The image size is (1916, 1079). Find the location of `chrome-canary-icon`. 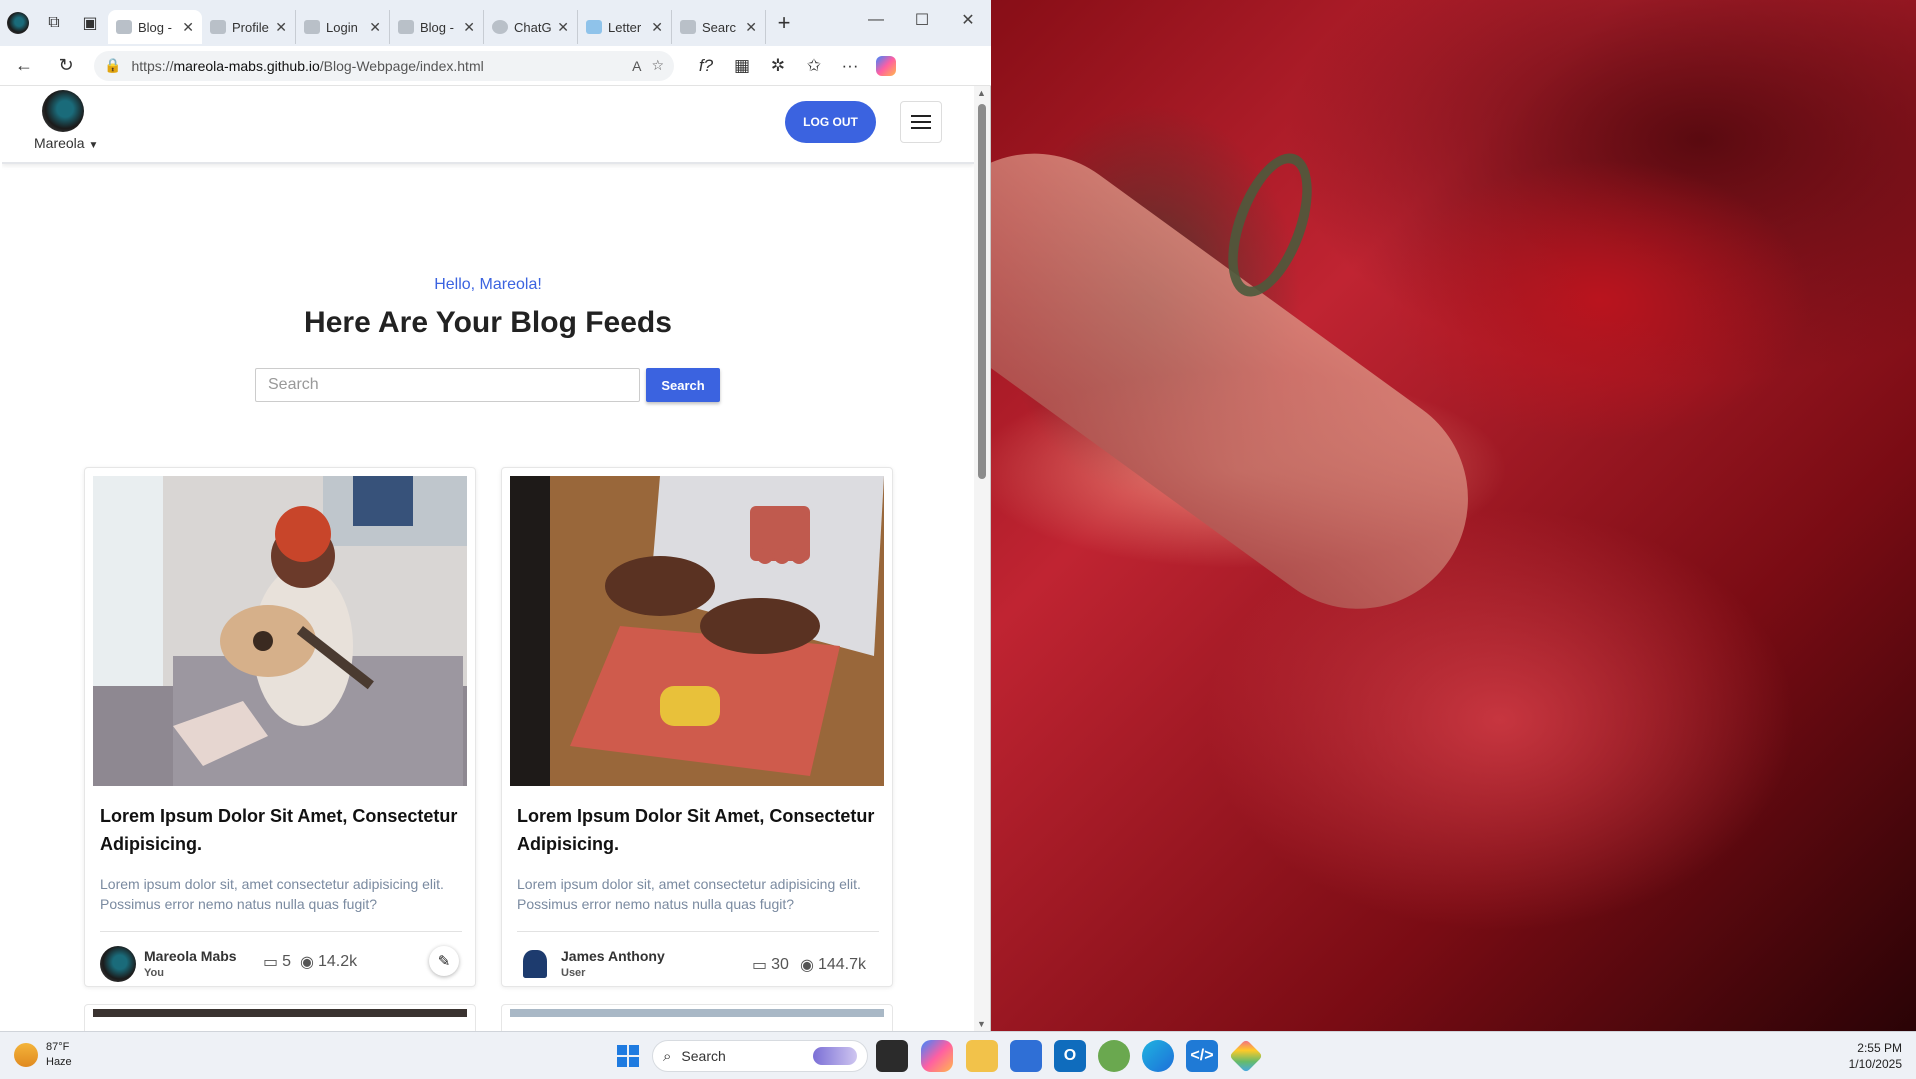

chrome-canary-icon is located at coordinates (1114, 1056).